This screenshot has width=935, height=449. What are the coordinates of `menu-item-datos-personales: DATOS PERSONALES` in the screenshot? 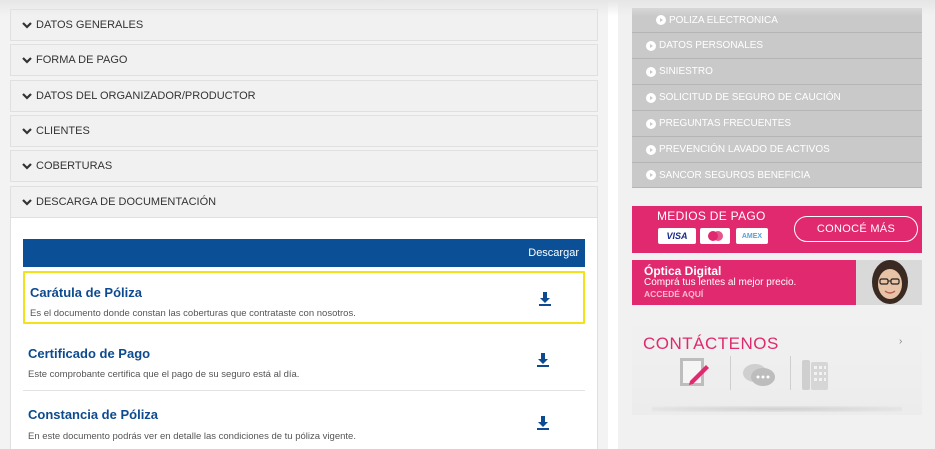 It's located at (777, 46).